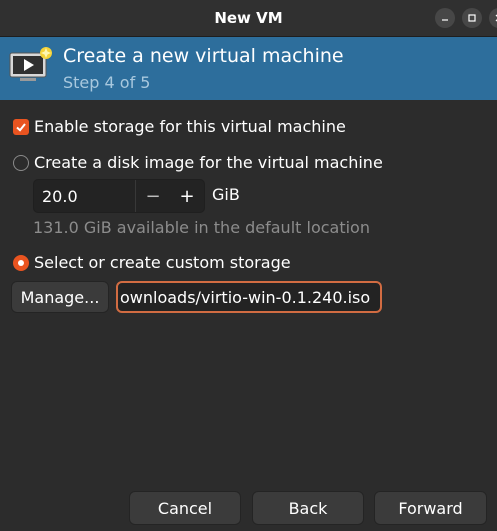 The width and height of the screenshot is (497, 531). I want to click on wizard-step: Step 4 of 5, so click(107, 82).